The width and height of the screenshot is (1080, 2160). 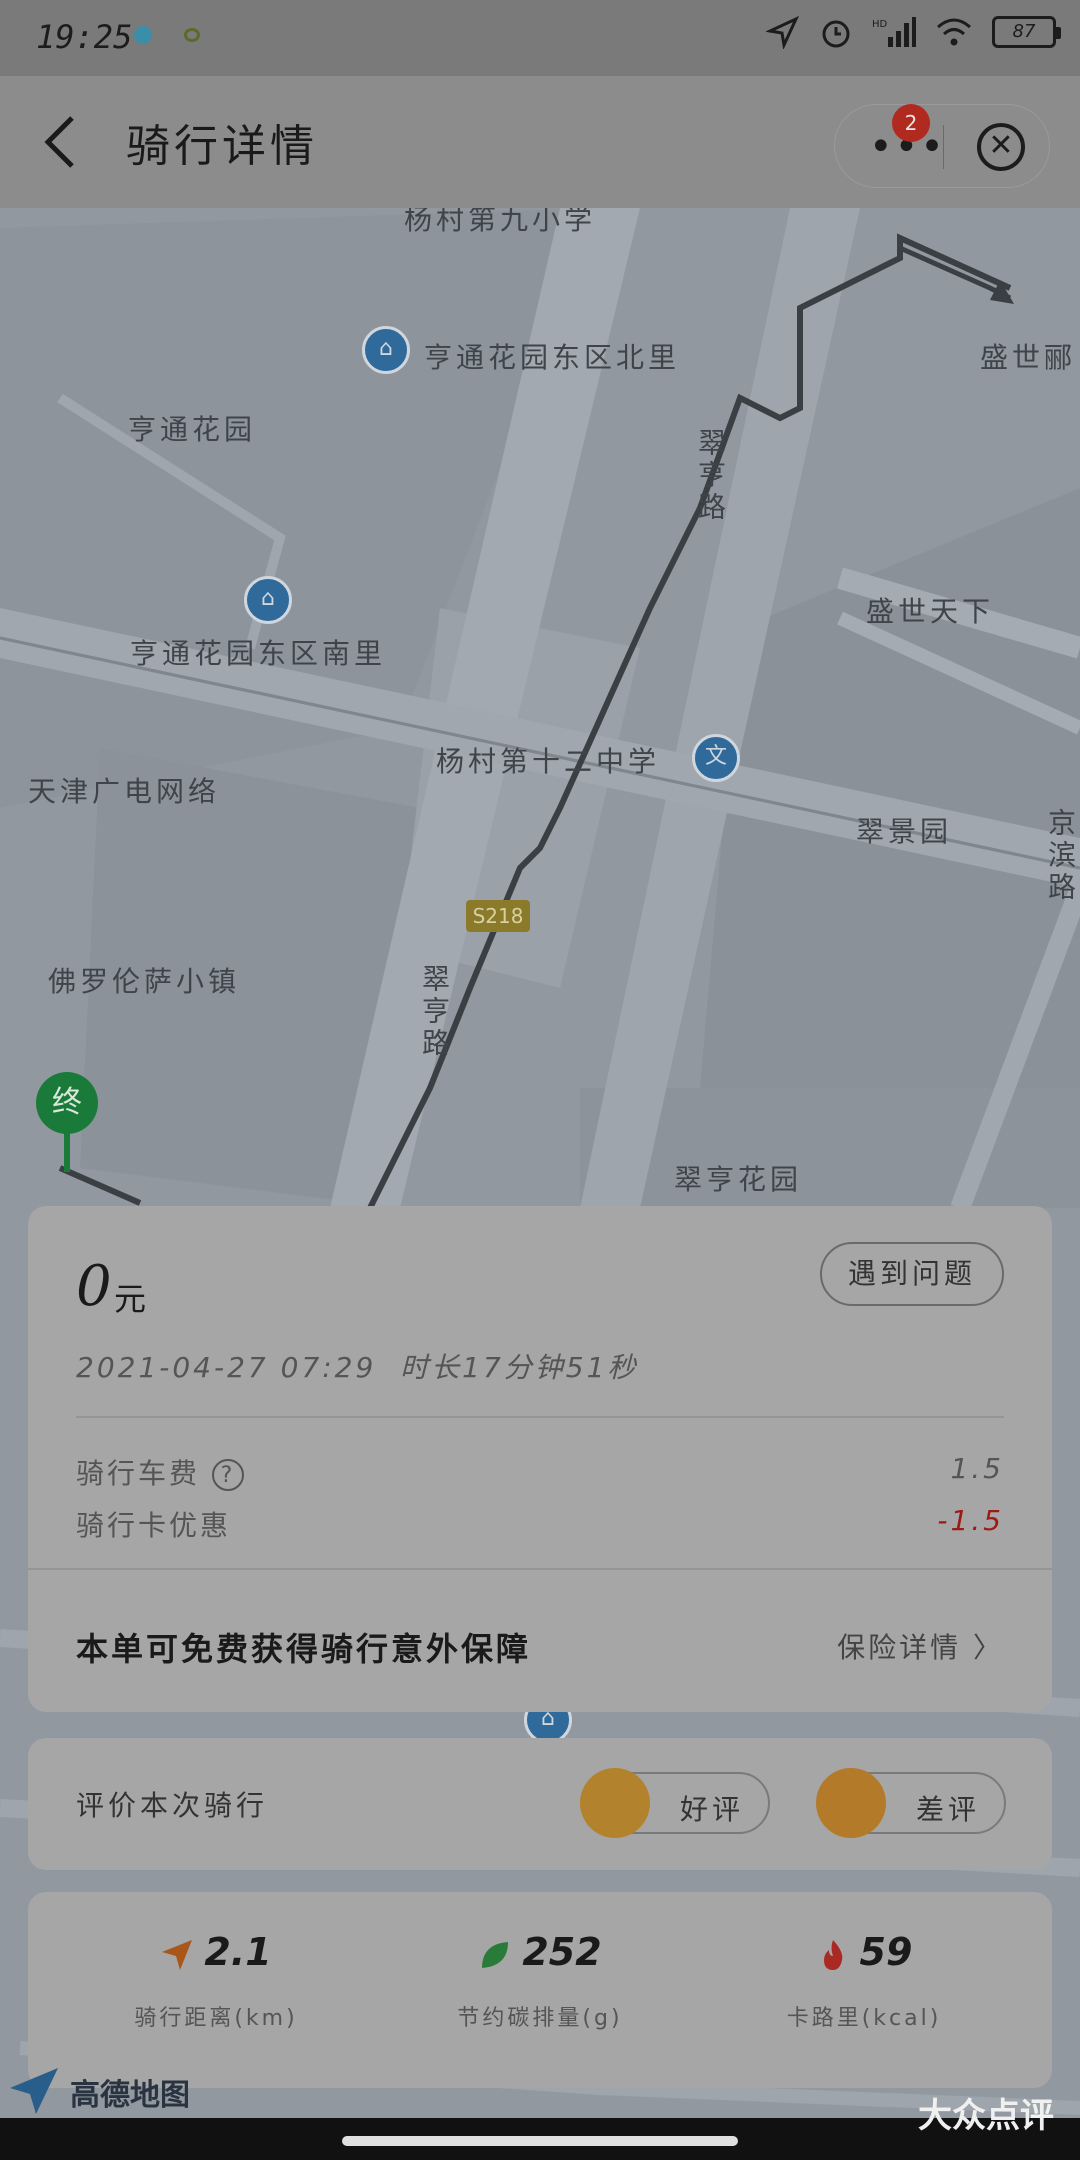 I want to click on stat-calories: 59 卡路里(kcal), so click(x=864, y=1981).